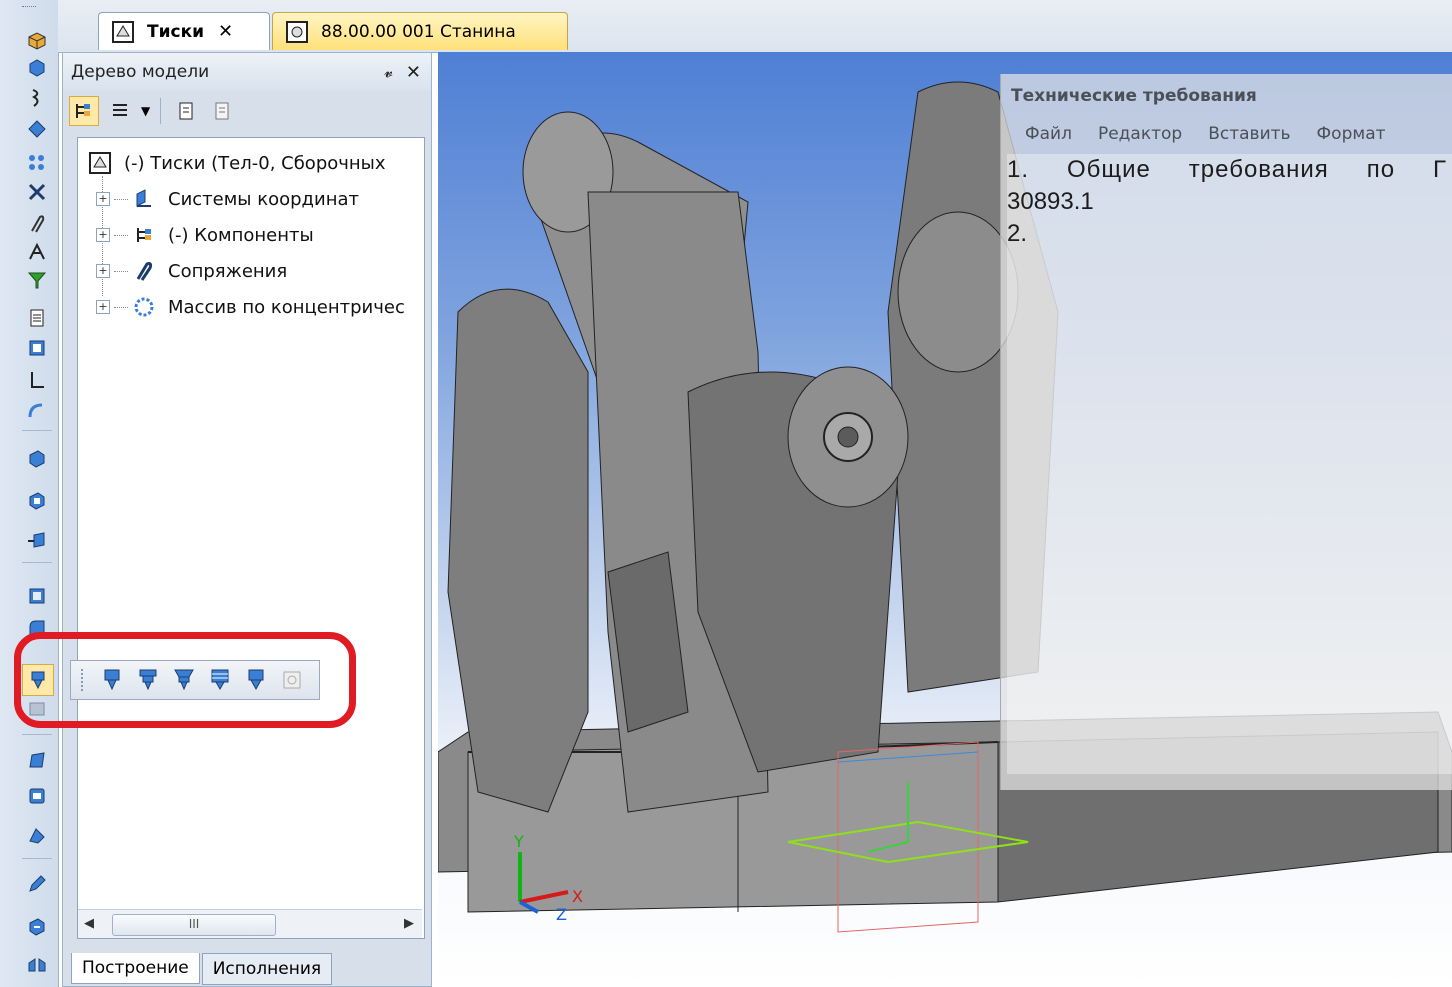  What do you see at coordinates (37, 98) in the screenshot?
I see `spring-icon` at bounding box center [37, 98].